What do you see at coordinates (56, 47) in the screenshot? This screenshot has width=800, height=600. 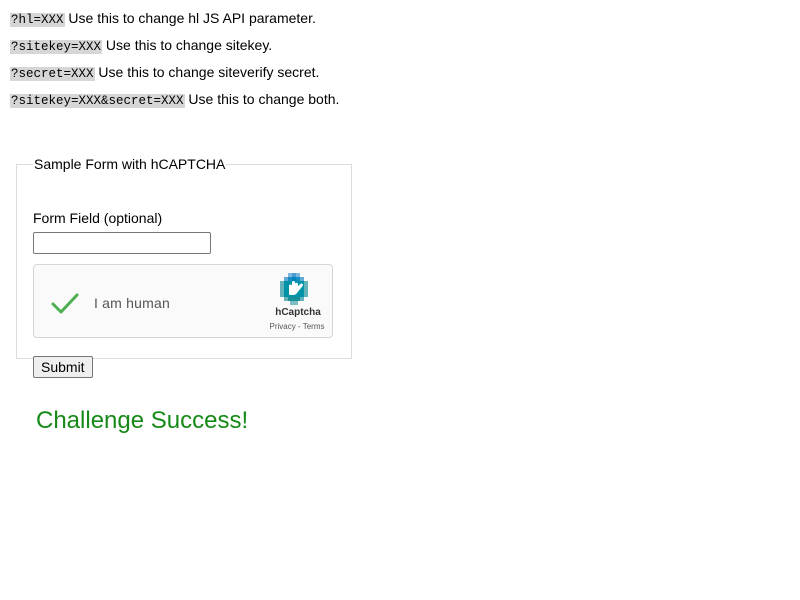 I see `param-code: ?sitekey=XXX` at bounding box center [56, 47].